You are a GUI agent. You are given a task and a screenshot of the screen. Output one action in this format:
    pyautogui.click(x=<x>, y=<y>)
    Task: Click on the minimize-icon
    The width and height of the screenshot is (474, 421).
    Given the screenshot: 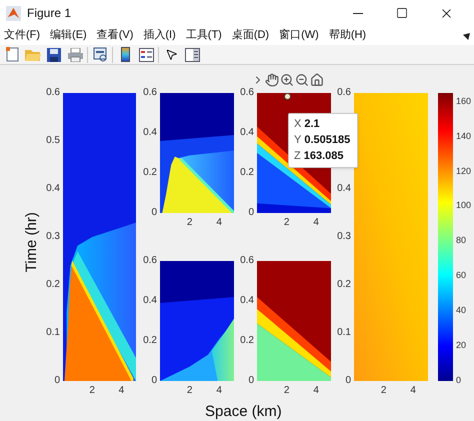 What is the action you would take?
    pyautogui.click(x=358, y=13)
    